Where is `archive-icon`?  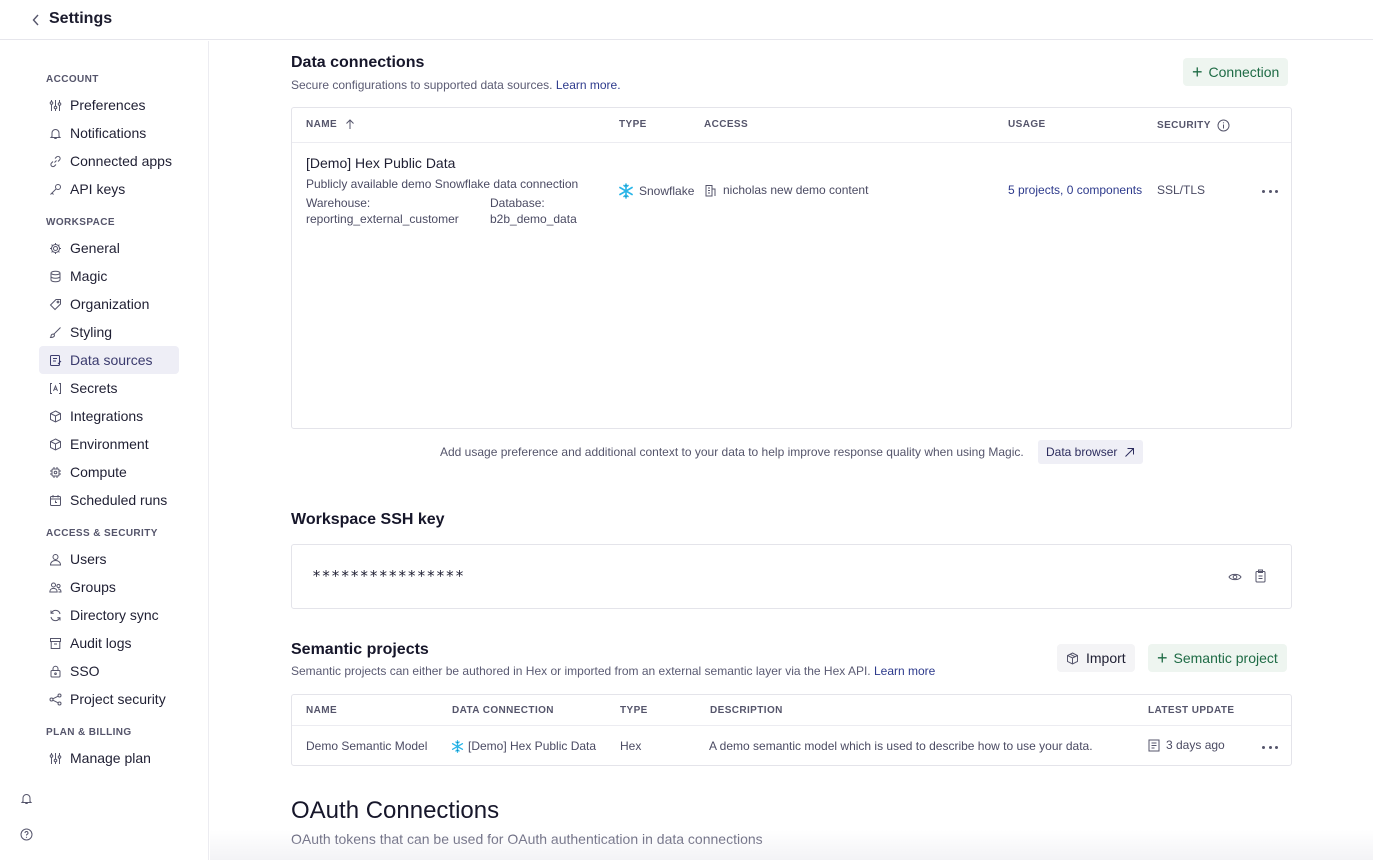
archive-icon is located at coordinates (55, 643).